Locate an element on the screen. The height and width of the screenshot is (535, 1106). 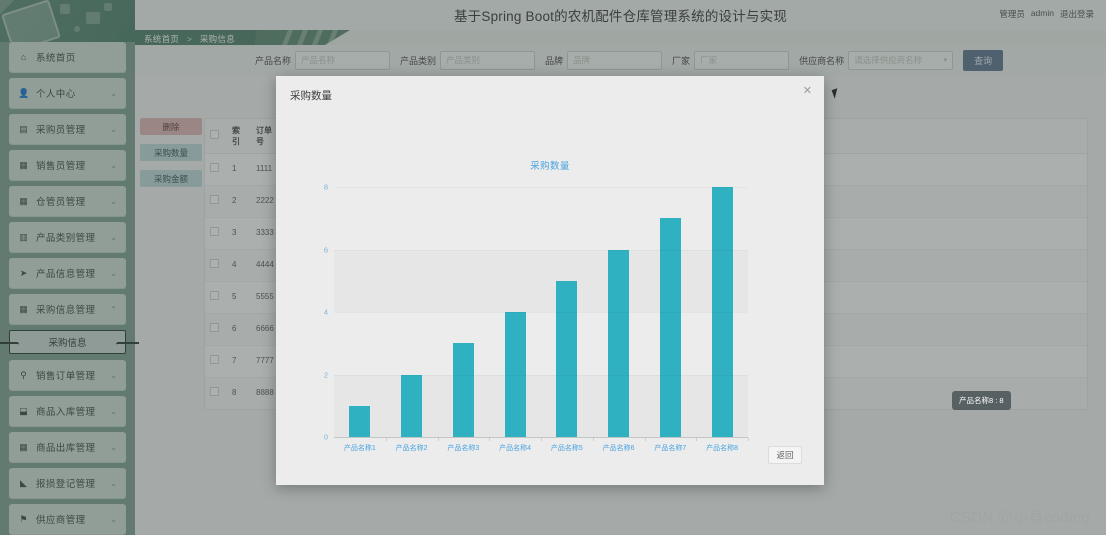
chart-y-tick: 6 is located at coordinates (325, 249).